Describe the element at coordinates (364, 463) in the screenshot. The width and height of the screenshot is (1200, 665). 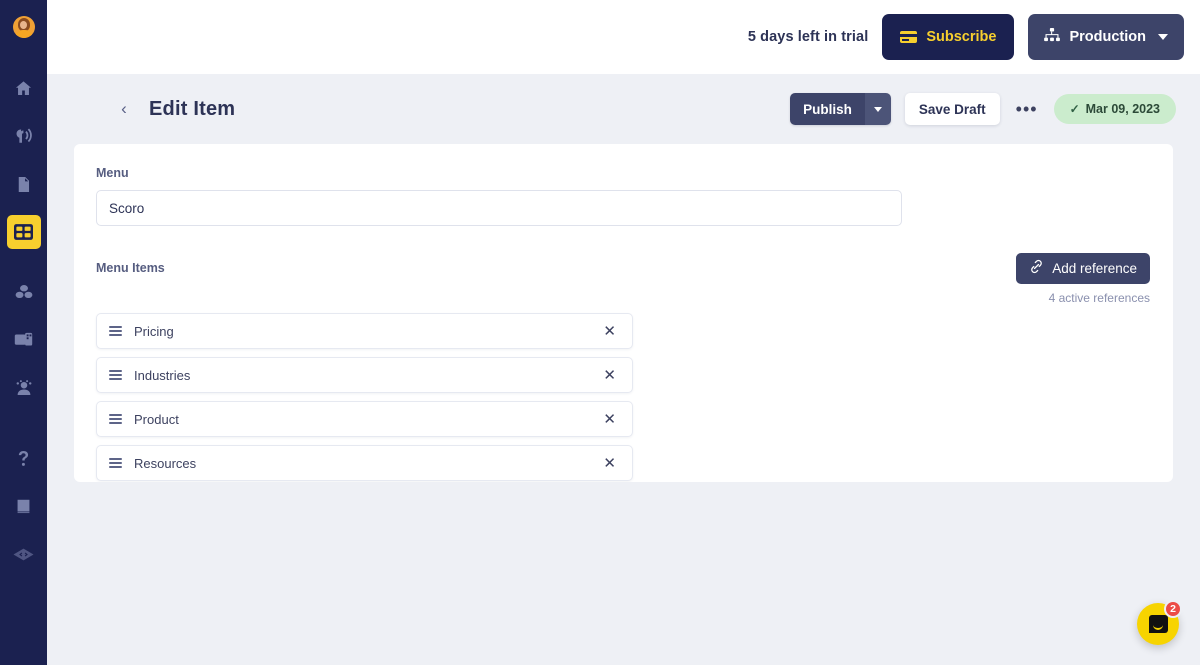
I see `table-row: Resources ✕` at that location.